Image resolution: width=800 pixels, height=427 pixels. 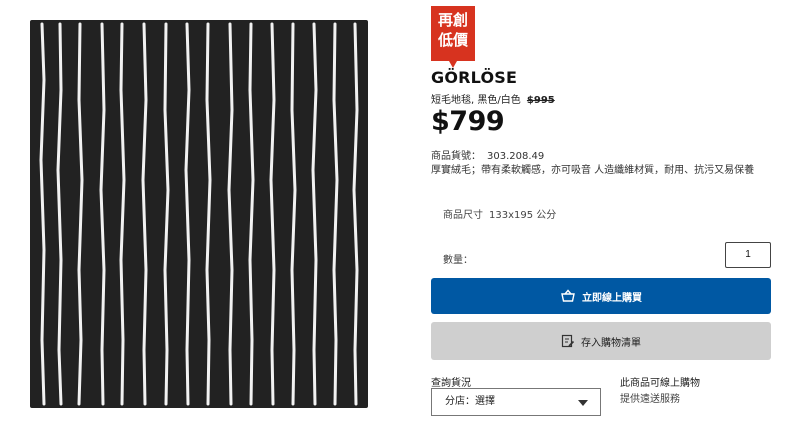 I want to click on add-to-list-button: 存入購物清單, so click(x=601, y=341).